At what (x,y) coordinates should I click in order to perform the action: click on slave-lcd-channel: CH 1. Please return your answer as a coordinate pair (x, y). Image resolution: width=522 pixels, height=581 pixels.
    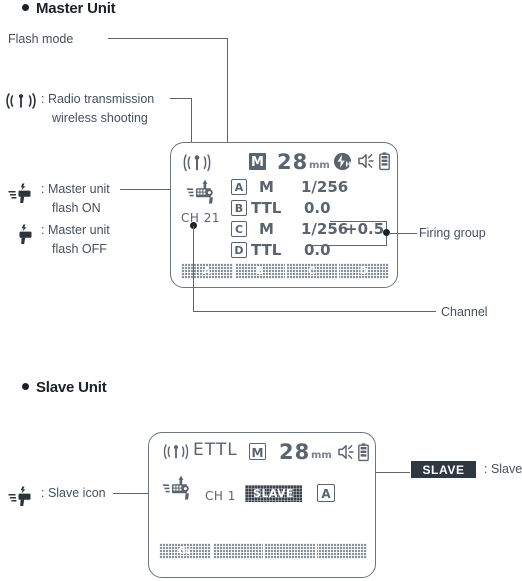
    Looking at the image, I should click on (220, 496).